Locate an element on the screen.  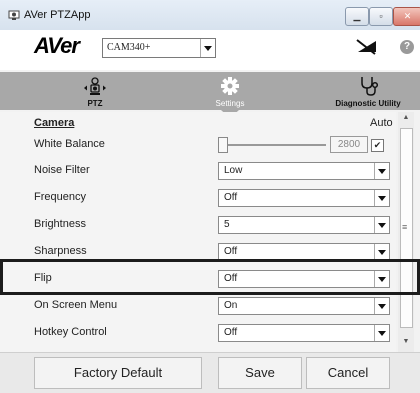
tab-ptz-label: PTZ is located at coordinates (95, 103).